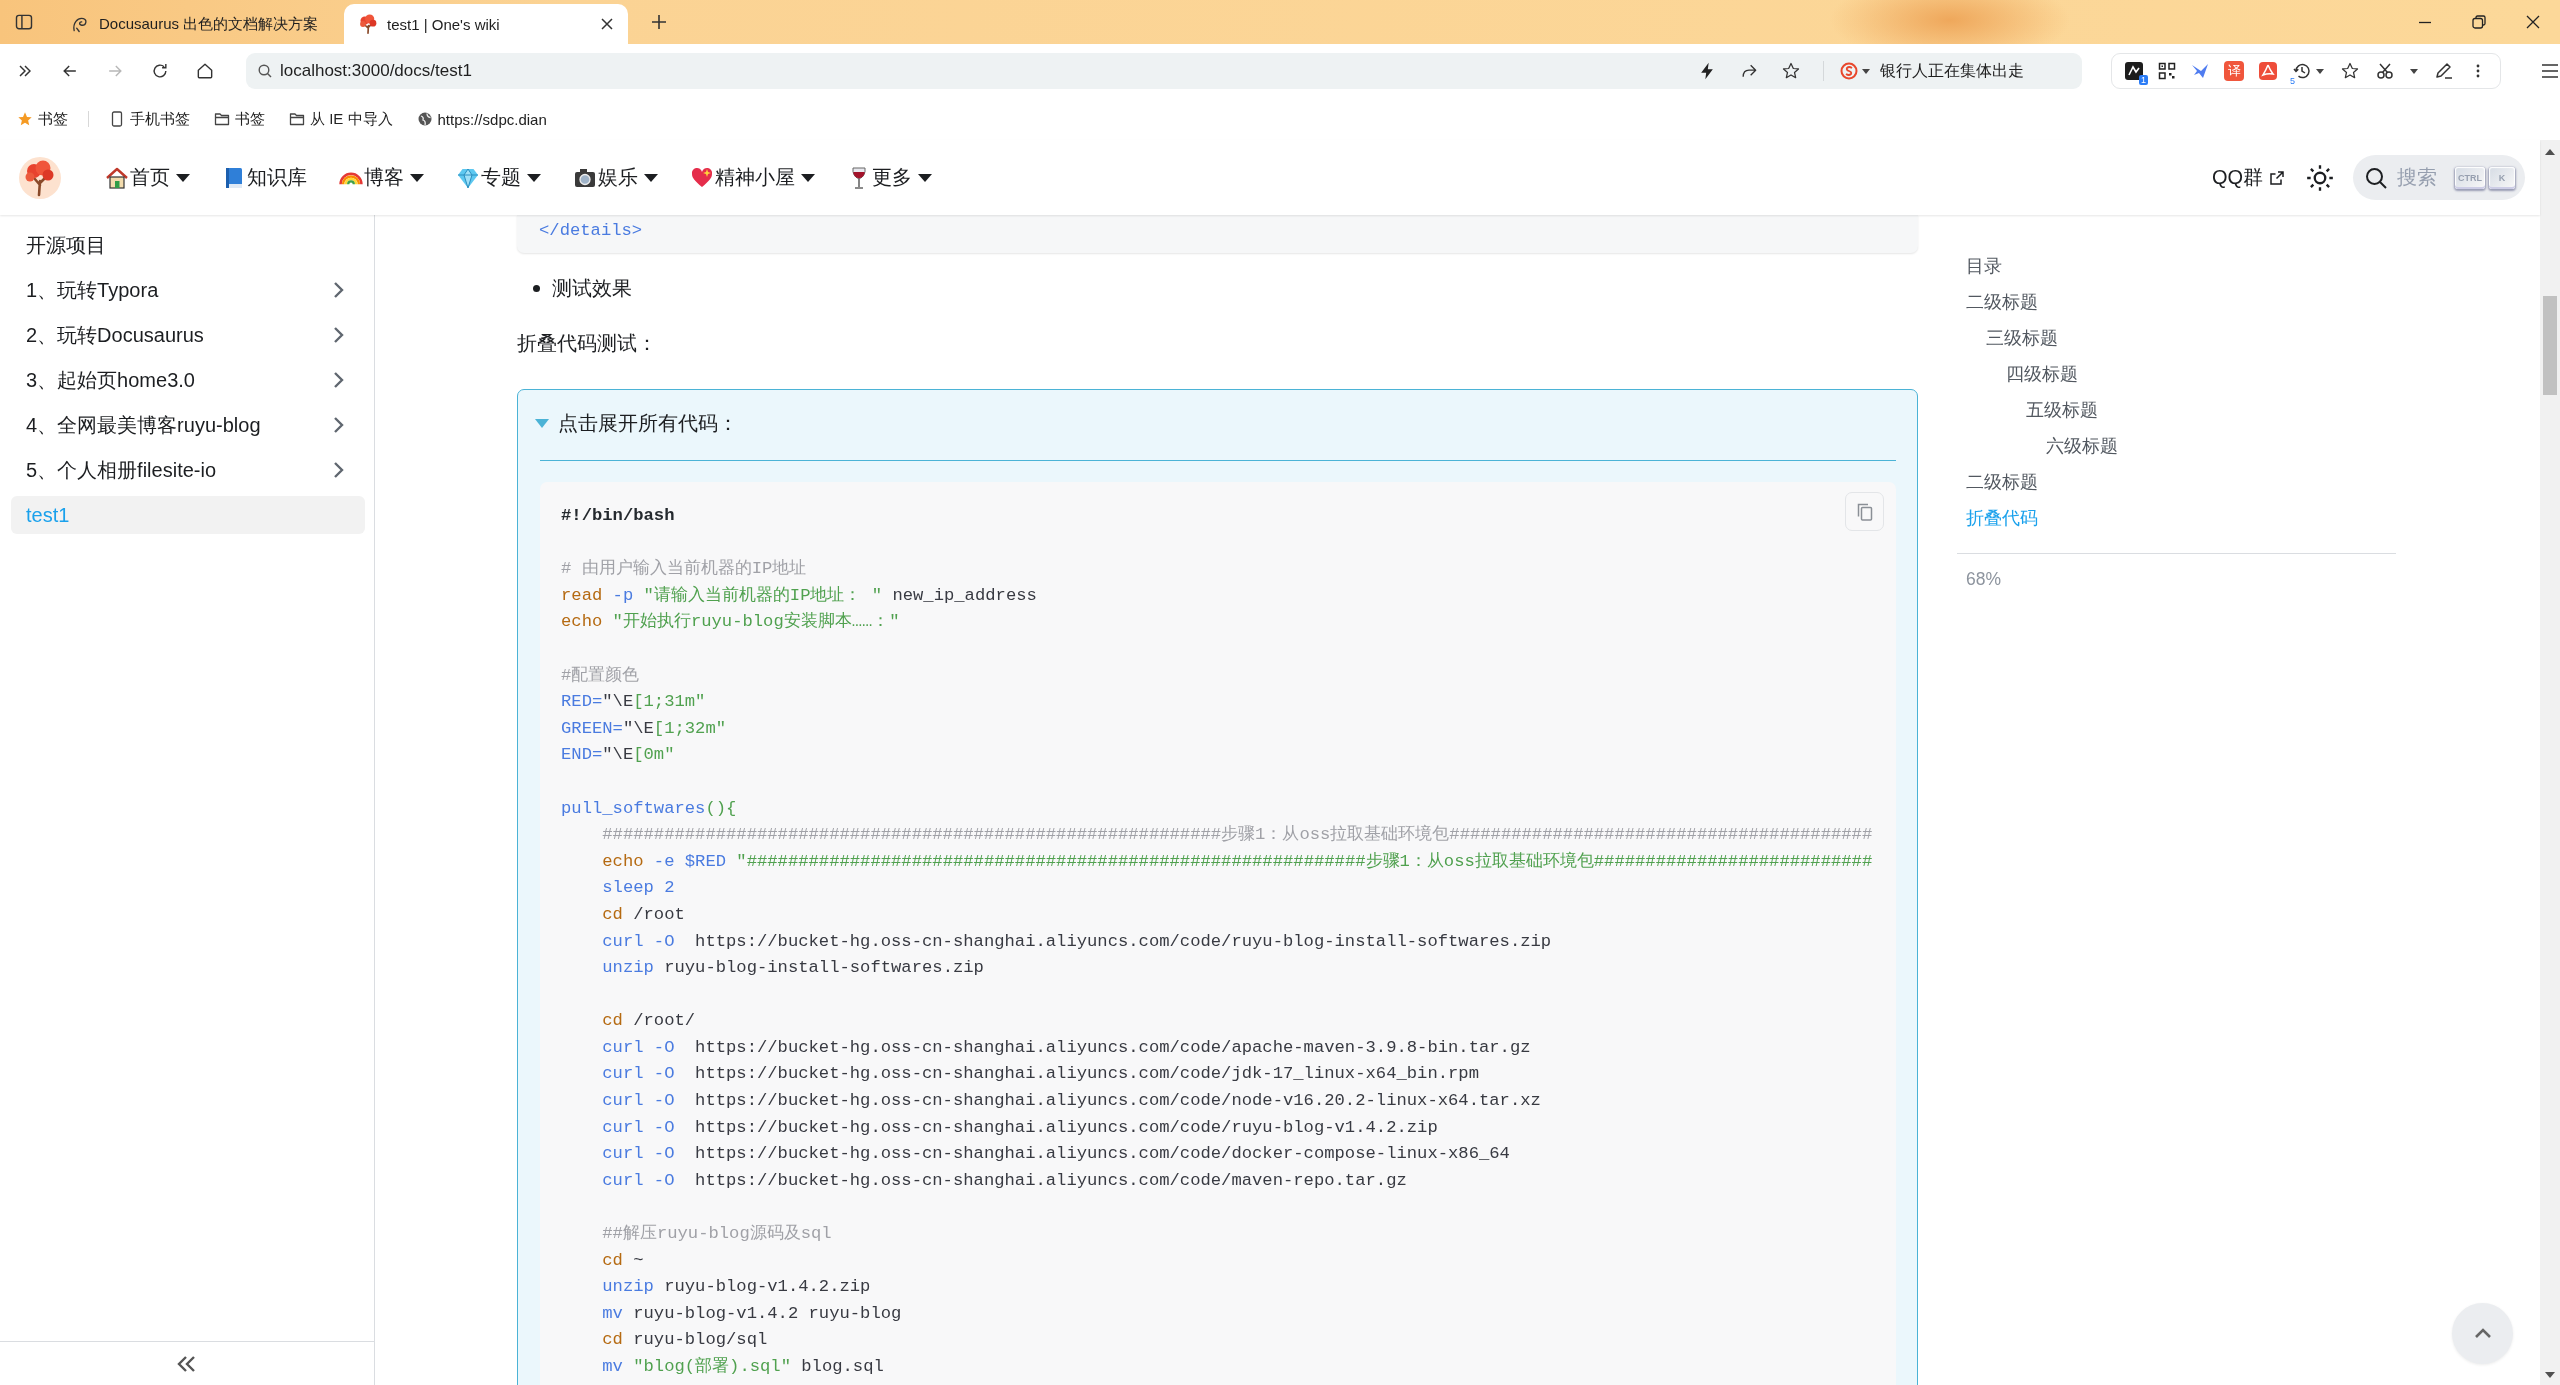 This screenshot has width=2560, height=1385. I want to click on bookmark-link: 从 IE 中导入, so click(341, 119).